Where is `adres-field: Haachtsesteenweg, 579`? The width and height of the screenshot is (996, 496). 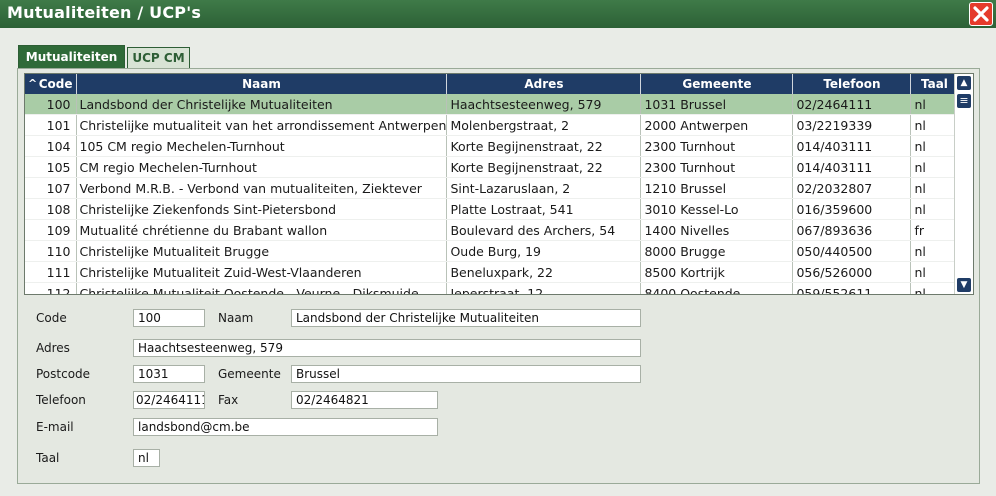
adres-field: Haachtsesteenweg, 579 is located at coordinates (387, 348).